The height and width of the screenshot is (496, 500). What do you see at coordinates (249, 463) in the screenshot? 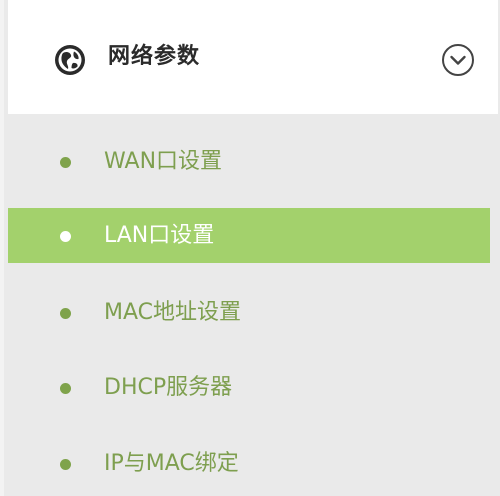
I see `menu-item-ip-mac-binding: IP与MAC绑定` at bounding box center [249, 463].